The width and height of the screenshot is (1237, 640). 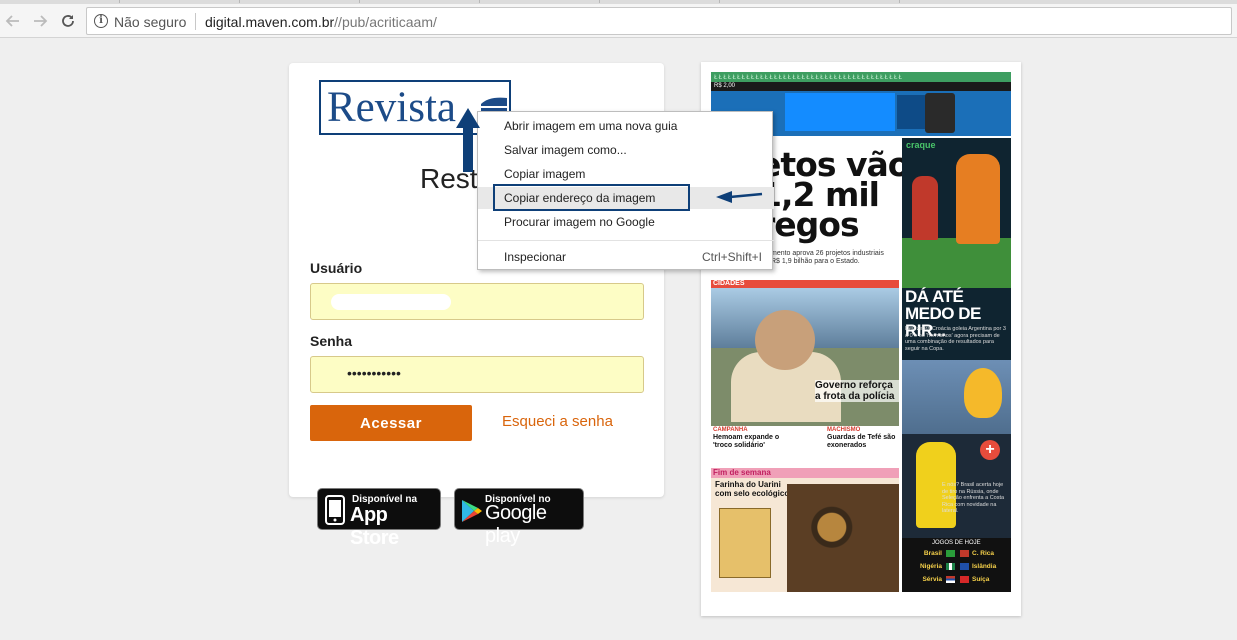 What do you see at coordinates (805, 284) in the screenshot?
I see `cidades-bar: CIDADES` at bounding box center [805, 284].